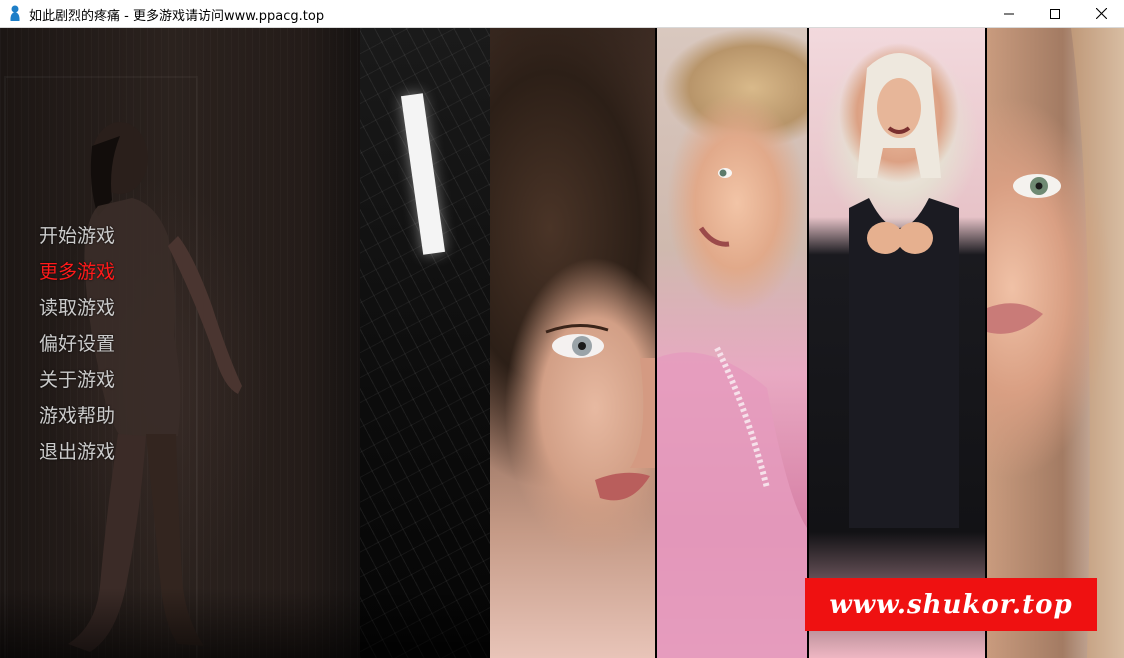 The width and height of the screenshot is (1124, 658). I want to click on window-titlebar: 如此剧烈的疼痛 - 更多游戏请访问www.ppacg.top, so click(562, 14).